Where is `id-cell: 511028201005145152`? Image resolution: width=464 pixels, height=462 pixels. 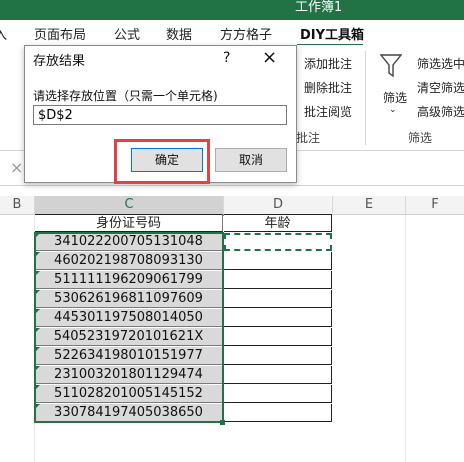 id-cell: 511028201005145152 is located at coordinates (129, 394).